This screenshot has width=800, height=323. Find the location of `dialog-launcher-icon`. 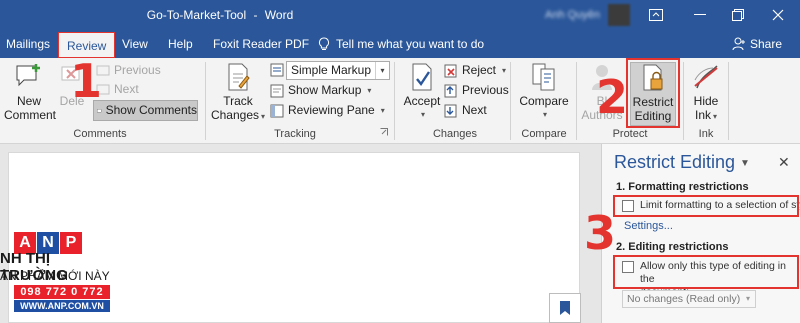

dialog-launcher-icon is located at coordinates (384, 132).